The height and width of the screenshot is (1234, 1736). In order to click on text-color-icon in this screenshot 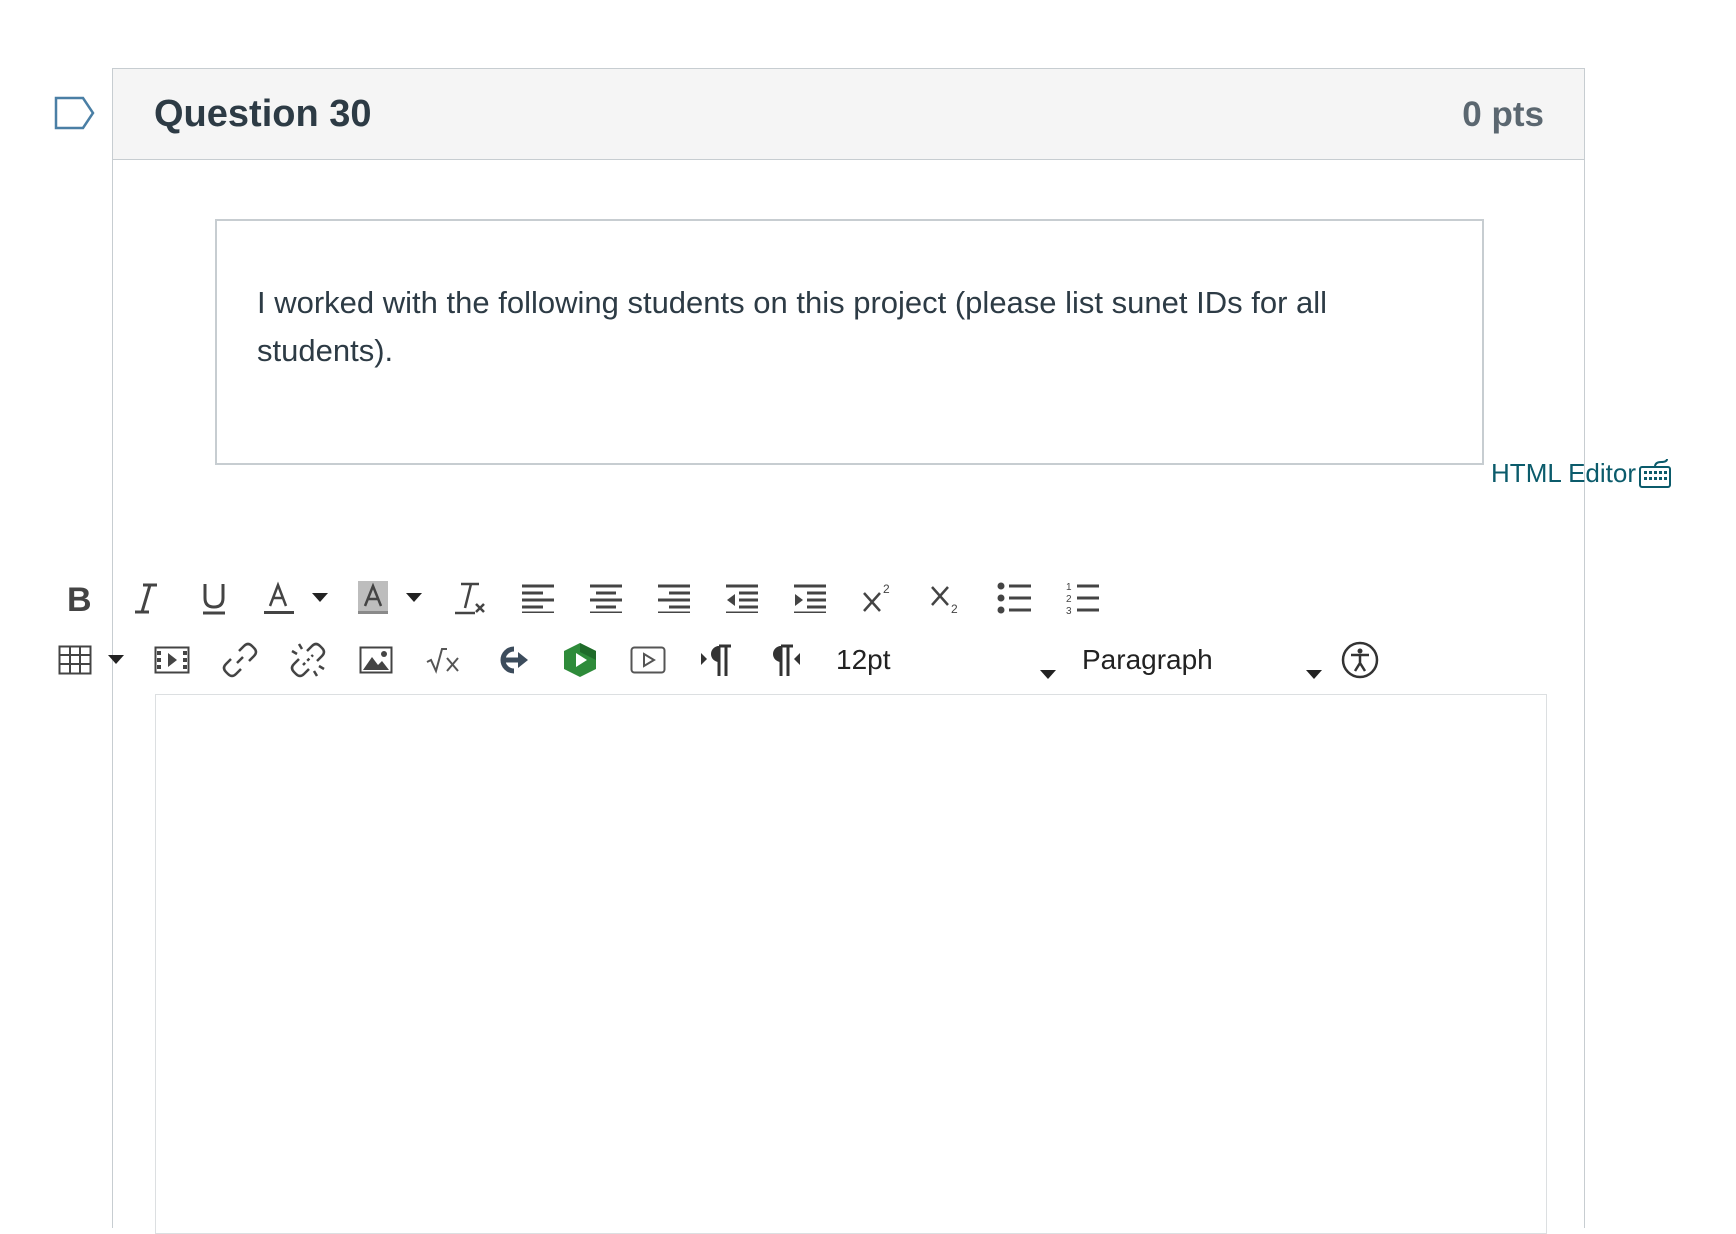, I will do `click(279, 598)`.